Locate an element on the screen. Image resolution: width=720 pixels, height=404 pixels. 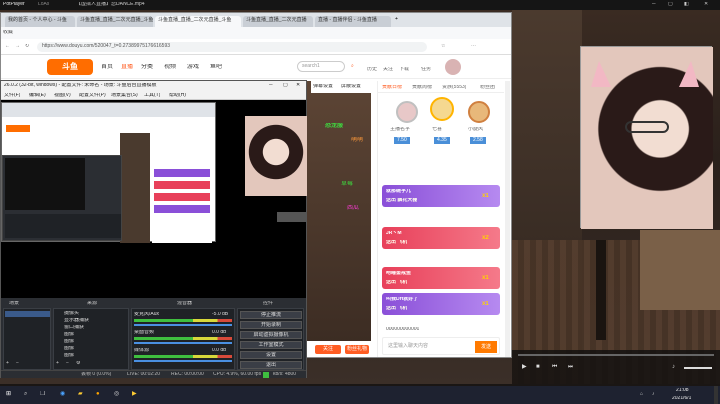
douyu-logo: 斗鱼 is located at coordinates (70, 67).